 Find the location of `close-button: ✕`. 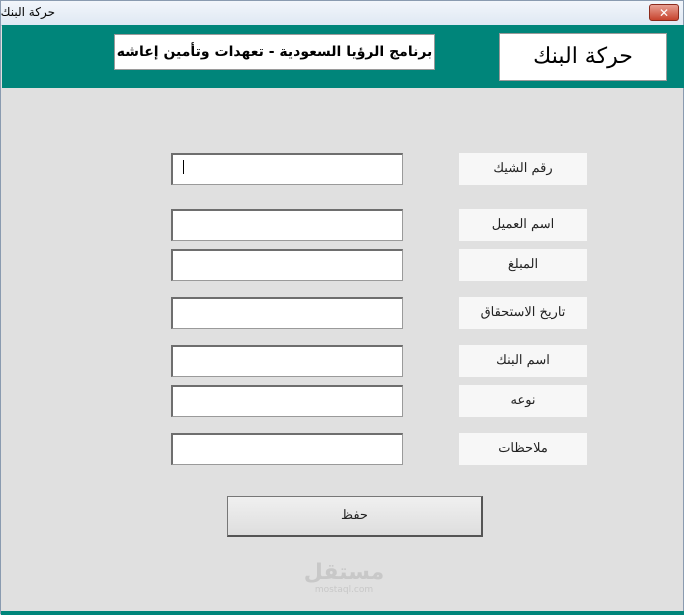

close-button: ✕ is located at coordinates (664, 12).